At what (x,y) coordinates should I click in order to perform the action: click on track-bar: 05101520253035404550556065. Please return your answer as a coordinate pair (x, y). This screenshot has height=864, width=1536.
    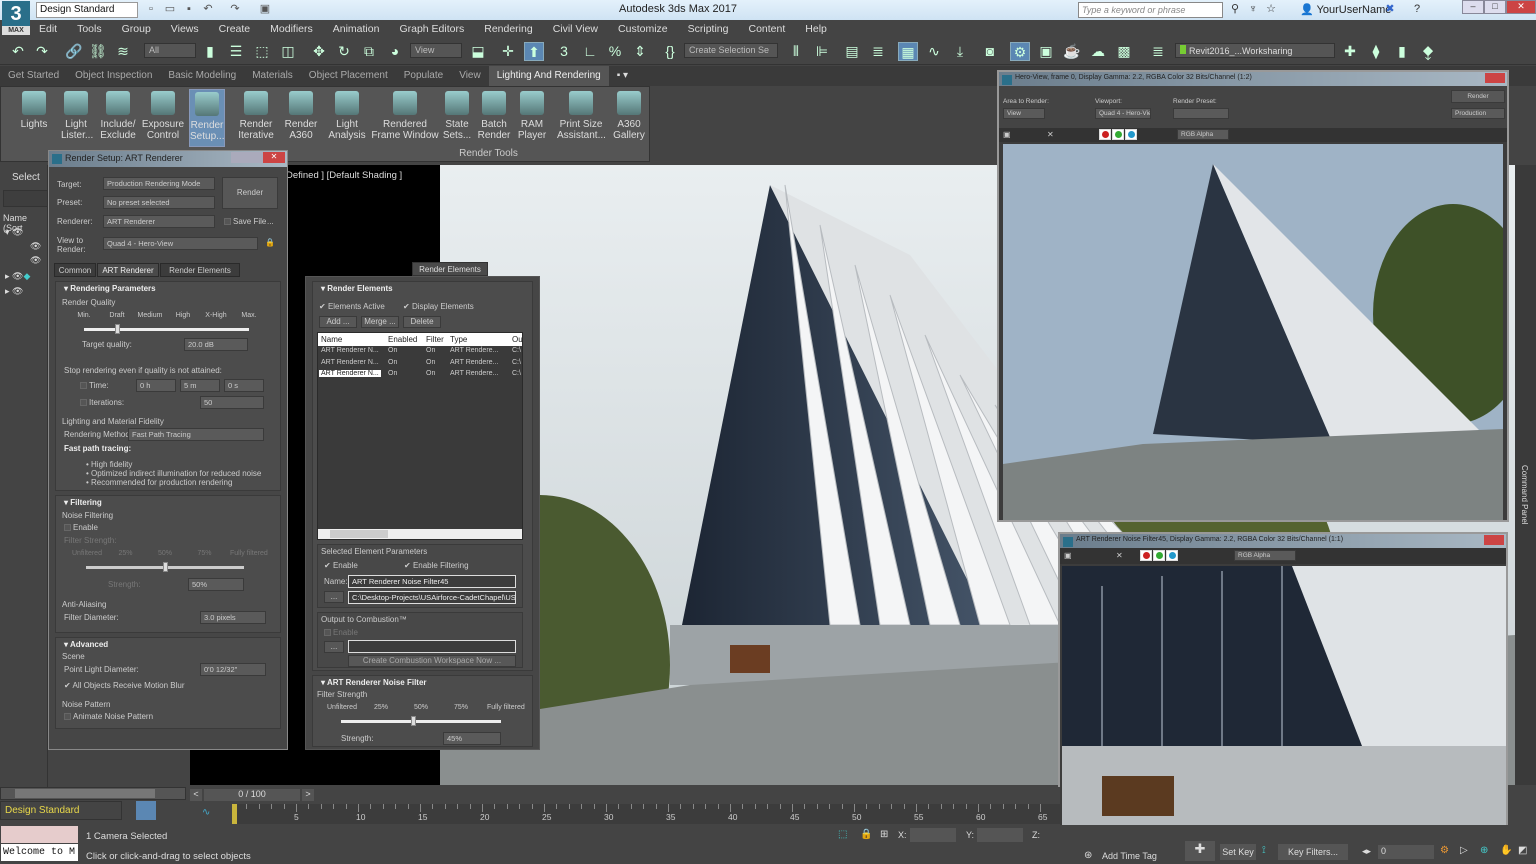
    Looking at the image, I should click on (647, 814).